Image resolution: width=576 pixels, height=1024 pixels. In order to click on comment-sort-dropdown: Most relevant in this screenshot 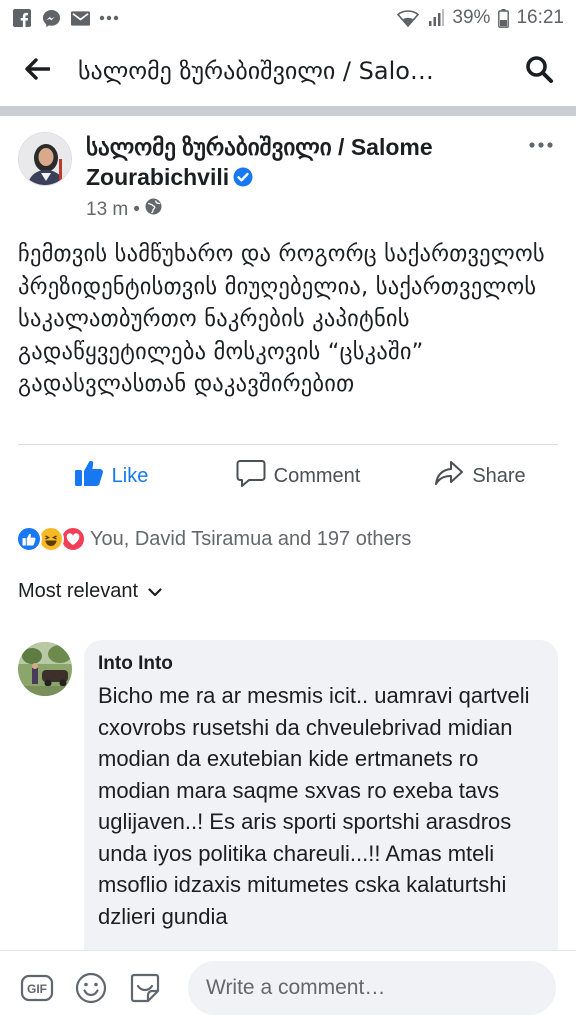, I will do `click(90, 591)`.